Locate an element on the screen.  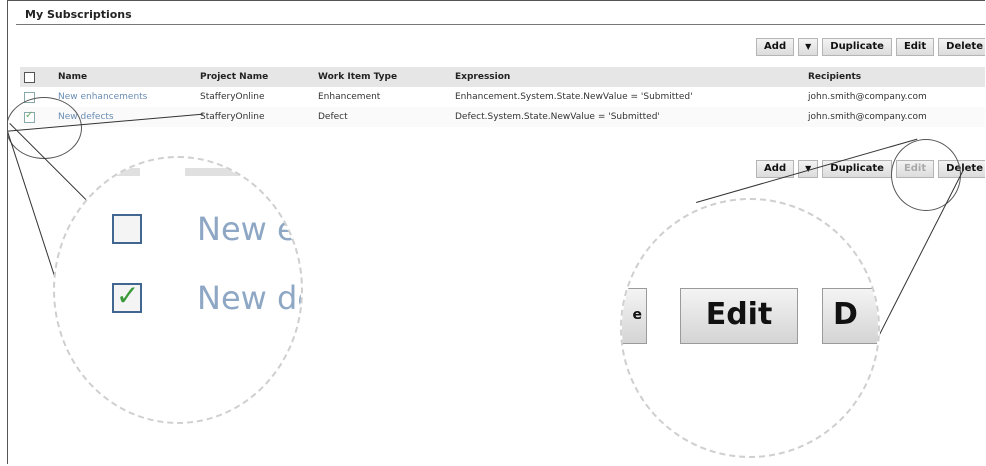
column-header-expression: Expression is located at coordinates (627, 77).